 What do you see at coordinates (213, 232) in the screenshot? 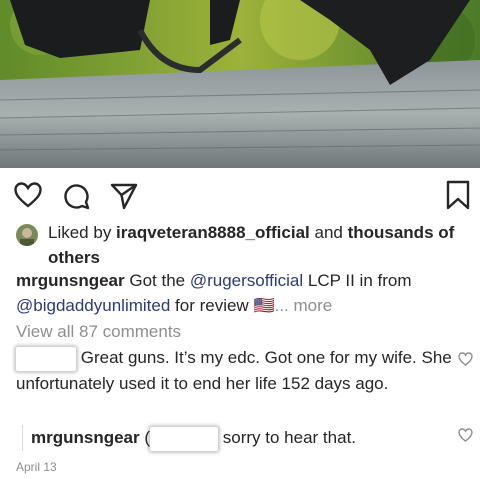
I see `liked-by-user-link: iraqveteran8888_official` at bounding box center [213, 232].